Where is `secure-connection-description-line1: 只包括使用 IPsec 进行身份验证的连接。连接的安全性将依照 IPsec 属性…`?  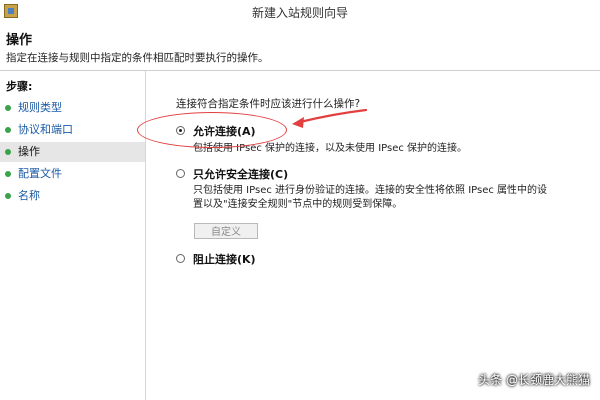
secure-connection-description-line1: 只包括使用 IPsec 进行身份验证的连接。连接的安全性将依照 IPsec 属性… is located at coordinates (370, 190).